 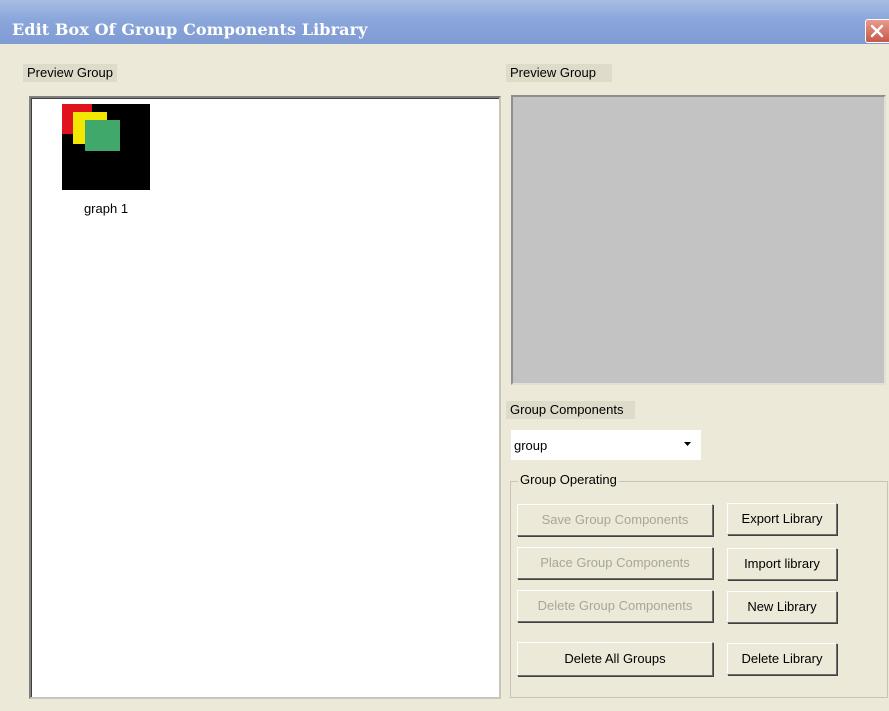 I want to click on right-preview-label: Preview Group, so click(x=559, y=73).